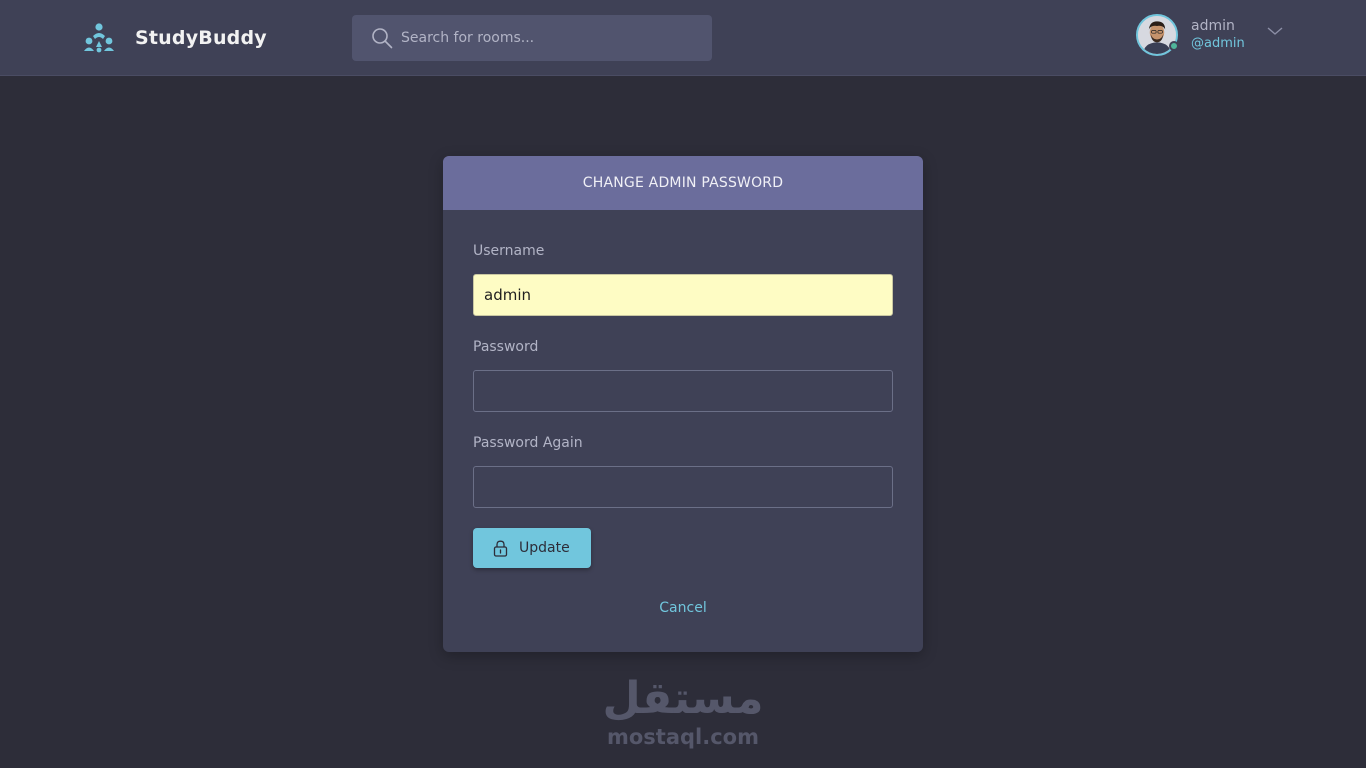 This screenshot has width=1366, height=768. Describe the element at coordinates (201, 38) in the screenshot. I see `brand-name: StudyBuddy` at that location.